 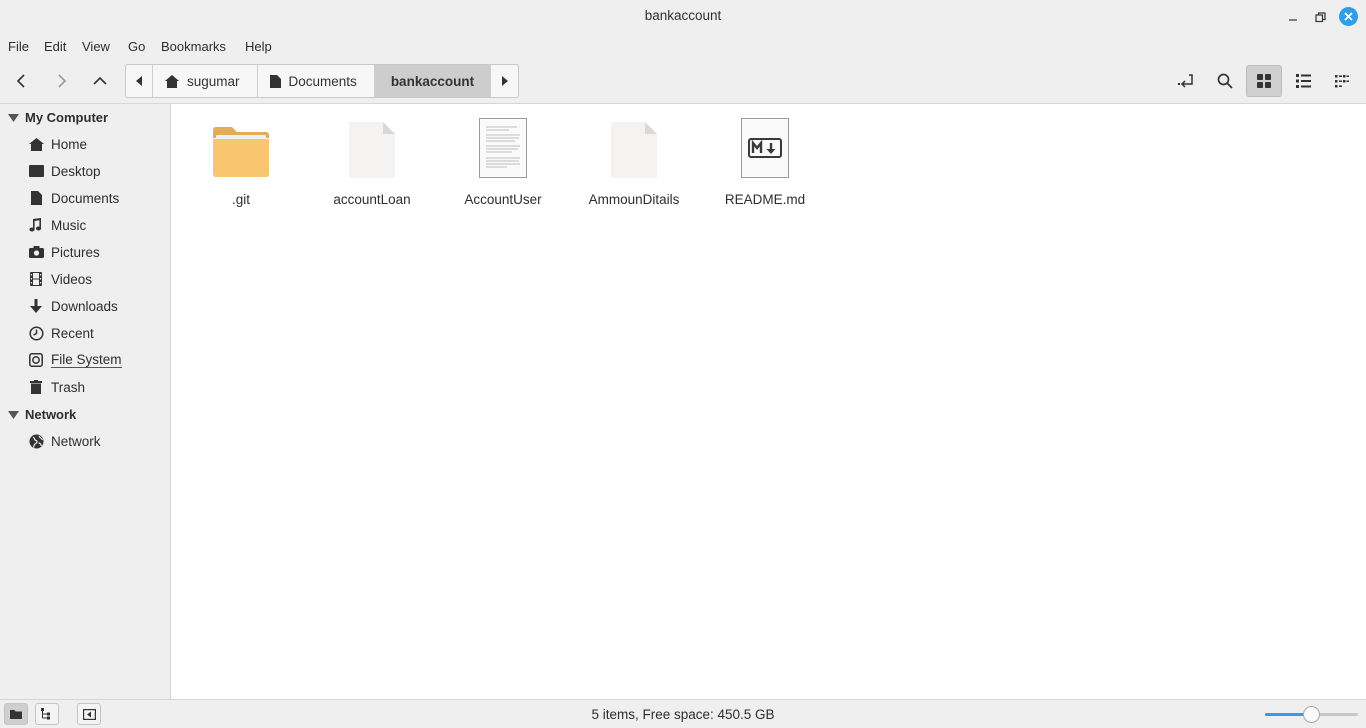 What do you see at coordinates (76, 441) in the screenshot?
I see `sidebar-item-label: Network` at bounding box center [76, 441].